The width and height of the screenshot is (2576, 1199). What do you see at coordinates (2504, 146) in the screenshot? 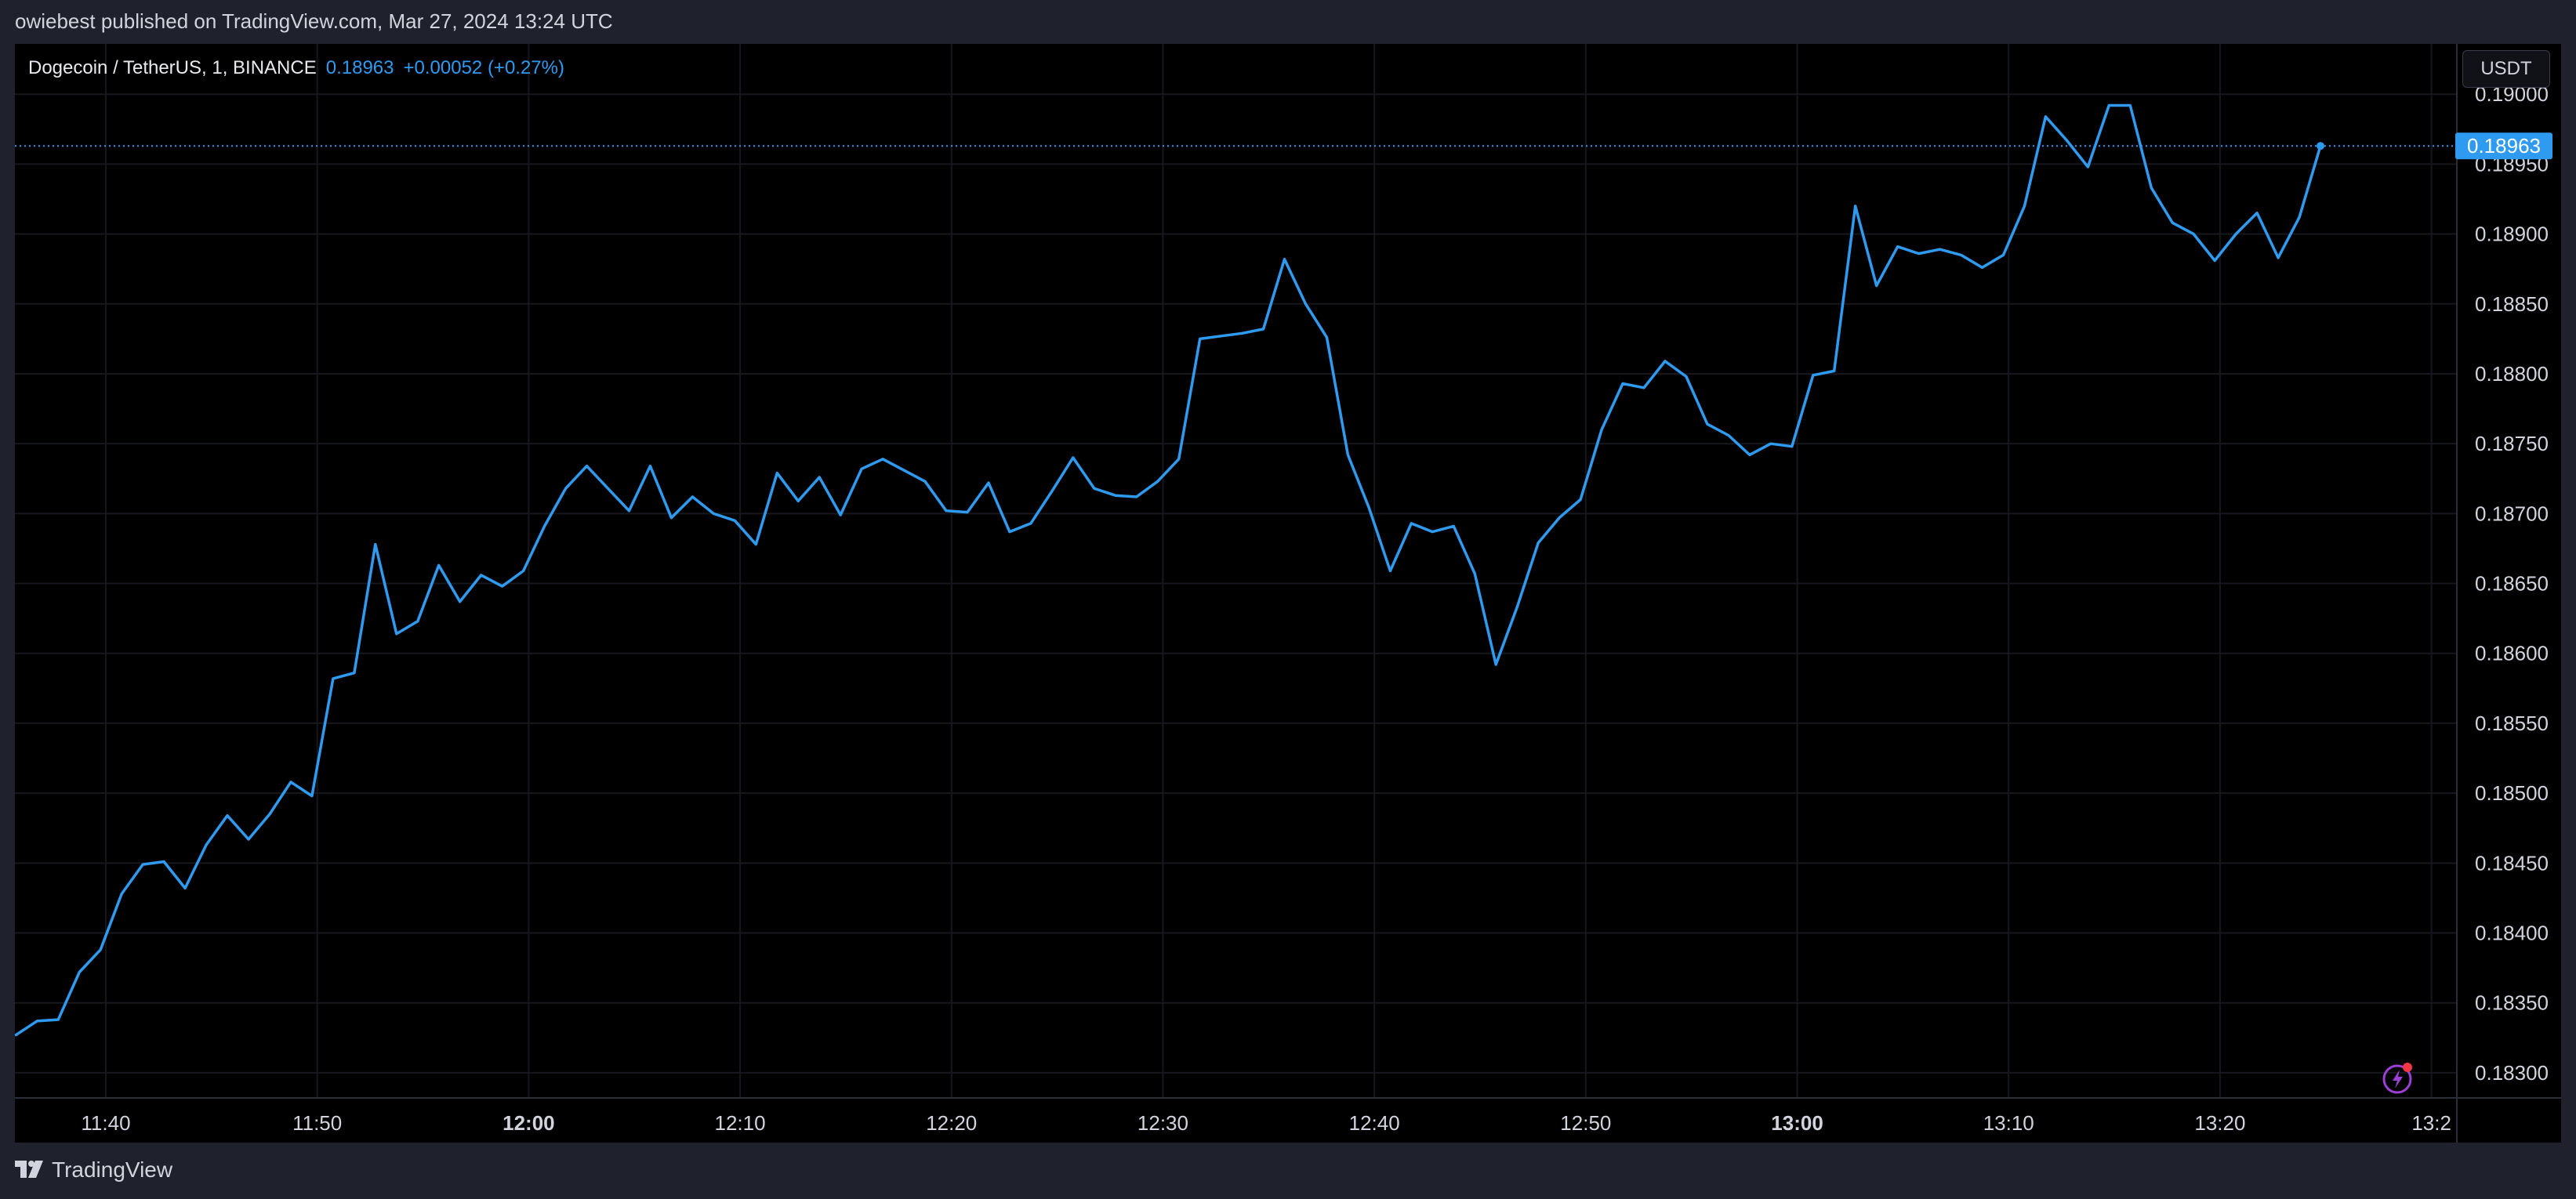
I see `last-price-tag-label: 0.18963` at bounding box center [2504, 146].